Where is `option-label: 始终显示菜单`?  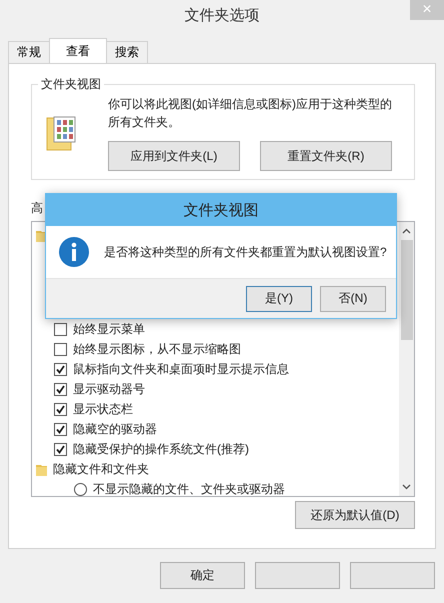
option-label: 始终显示菜单 is located at coordinates (109, 329).